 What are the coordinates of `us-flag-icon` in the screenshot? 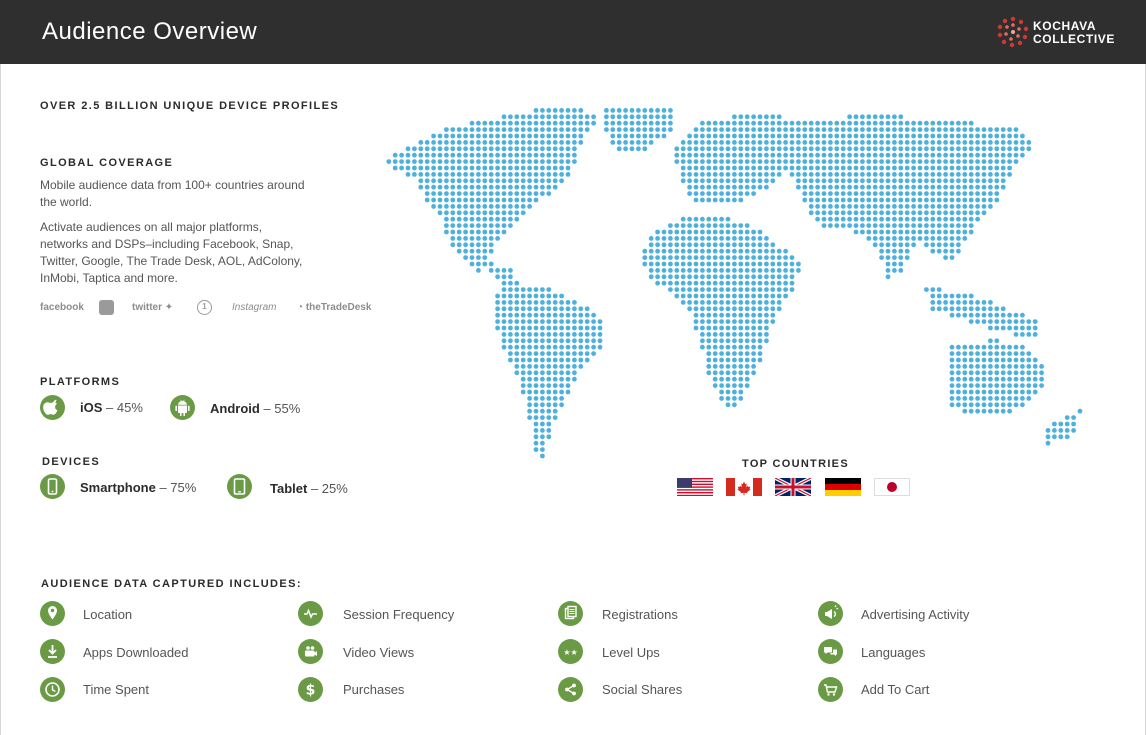 It's located at (695, 487).